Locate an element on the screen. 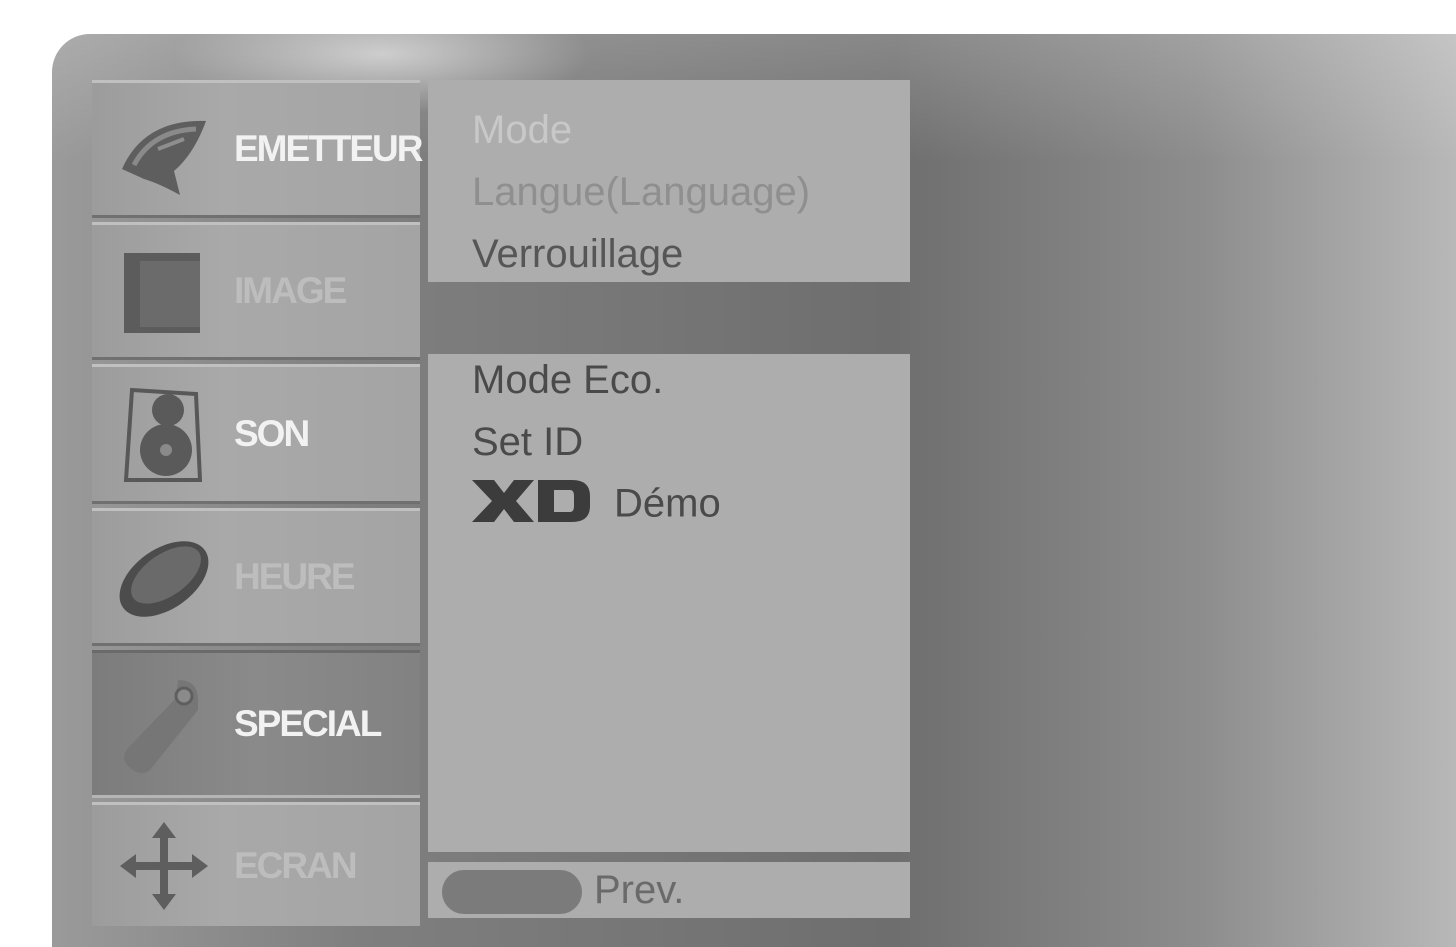 The image size is (1456, 947). options-panel-top: Mode Langue(Language) Verrouillage is located at coordinates (669, 181).